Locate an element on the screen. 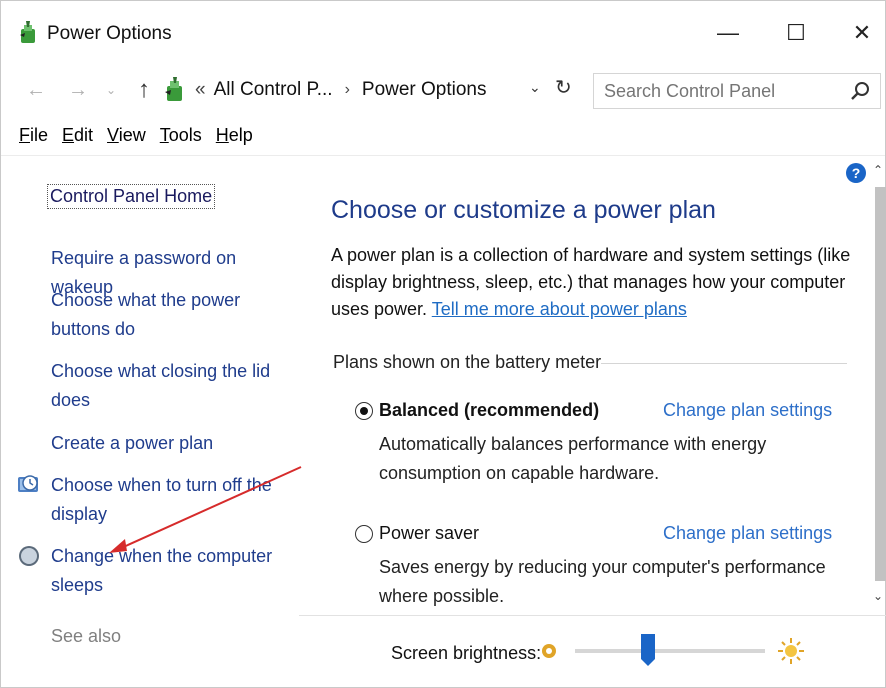  bottom-divider is located at coordinates (592, 615).